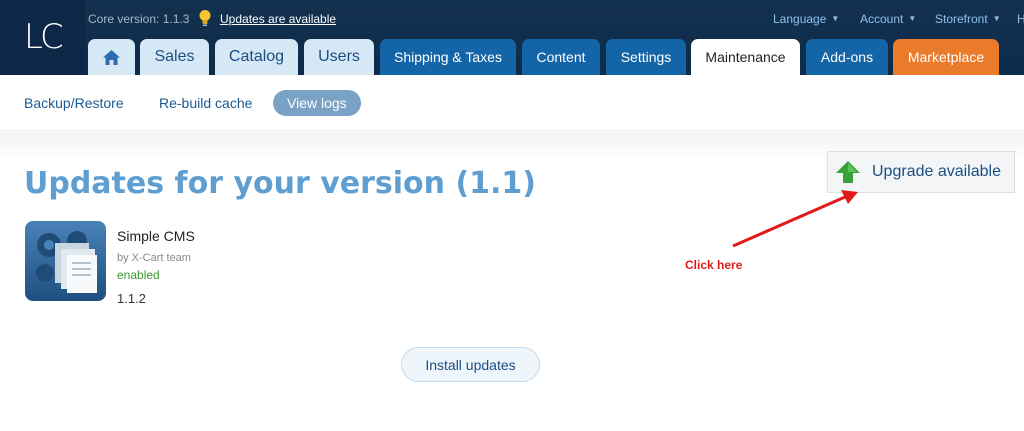 The width and height of the screenshot is (1024, 431). What do you see at coordinates (74, 103) in the screenshot?
I see `backup-restore-link: Backup/Restore` at bounding box center [74, 103].